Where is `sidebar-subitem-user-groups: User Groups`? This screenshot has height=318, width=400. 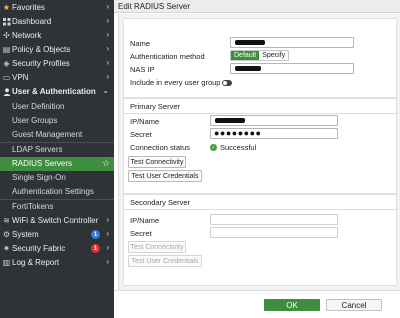
sidebar-subitem-user-groups: User Groups is located at coordinates (57, 121).